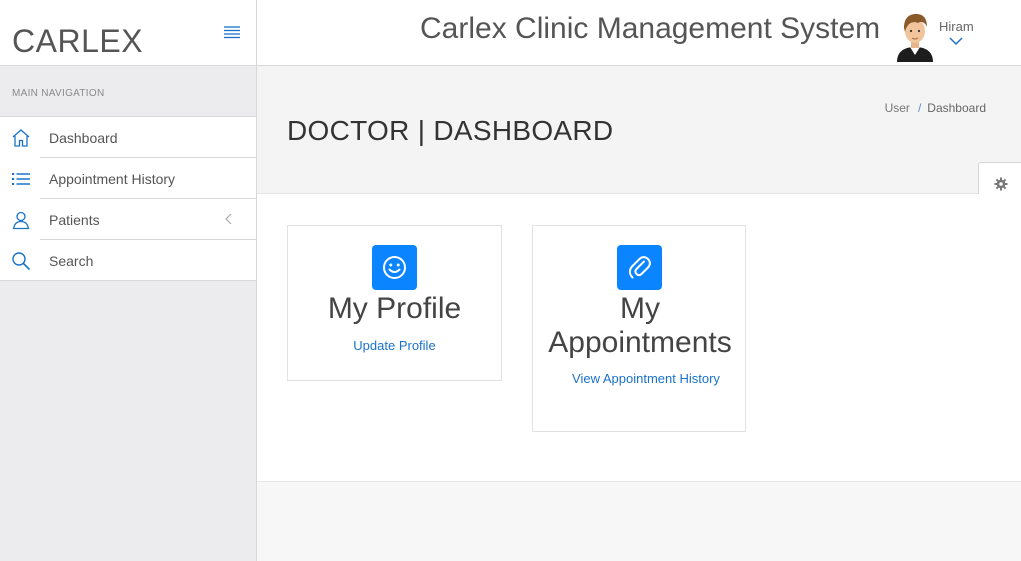  Describe the element at coordinates (956, 26) in the screenshot. I see `user-name: Hiram` at that location.